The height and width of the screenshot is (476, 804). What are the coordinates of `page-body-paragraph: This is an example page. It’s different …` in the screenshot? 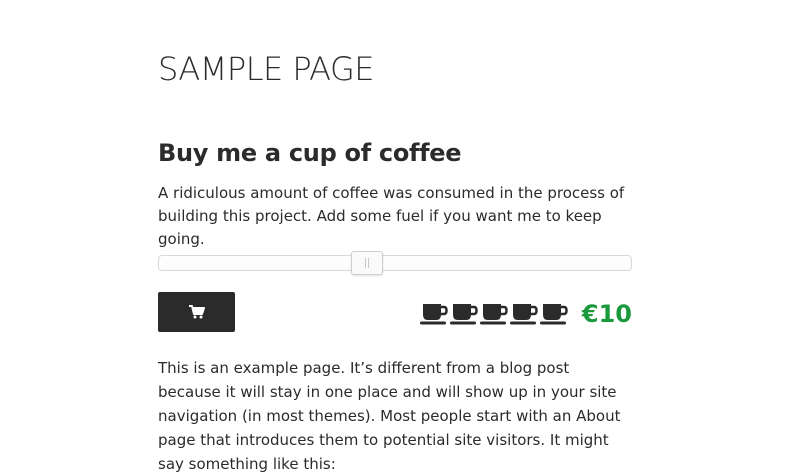 It's located at (389, 416).